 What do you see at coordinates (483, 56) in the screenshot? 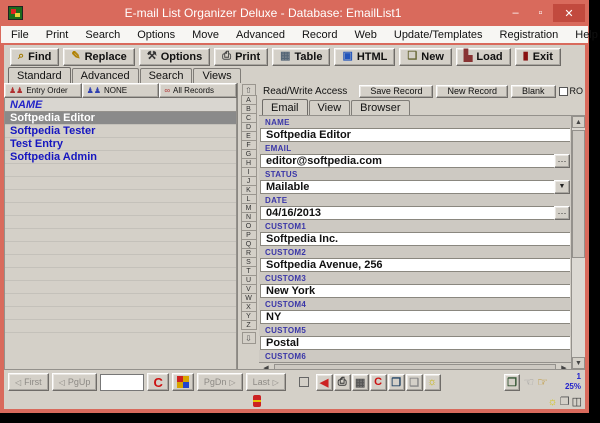
I see `toolbar-button: ▙ Load` at bounding box center [483, 56].